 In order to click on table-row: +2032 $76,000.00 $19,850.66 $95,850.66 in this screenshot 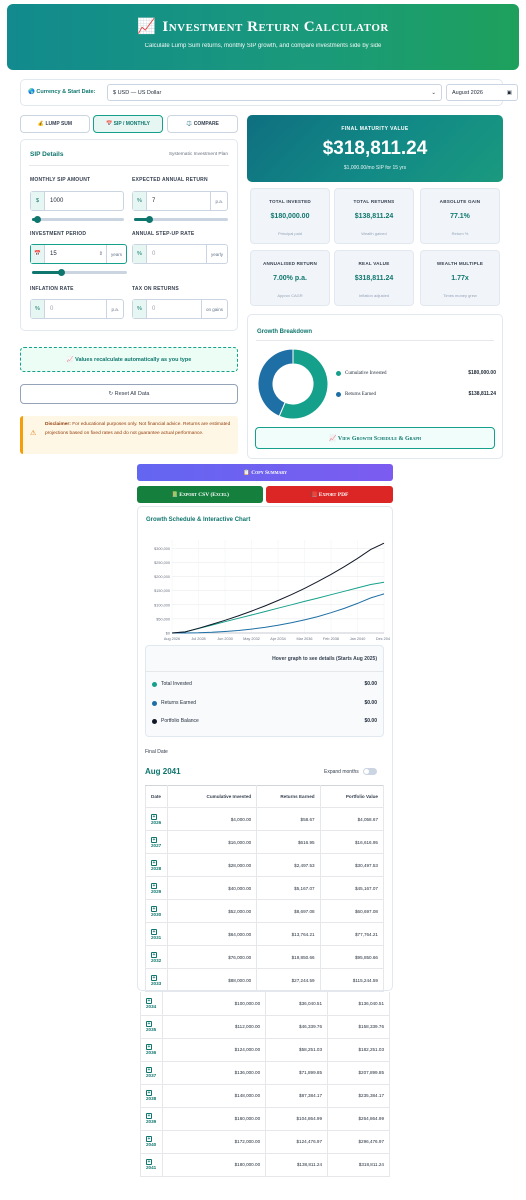, I will do `click(264, 957)`.